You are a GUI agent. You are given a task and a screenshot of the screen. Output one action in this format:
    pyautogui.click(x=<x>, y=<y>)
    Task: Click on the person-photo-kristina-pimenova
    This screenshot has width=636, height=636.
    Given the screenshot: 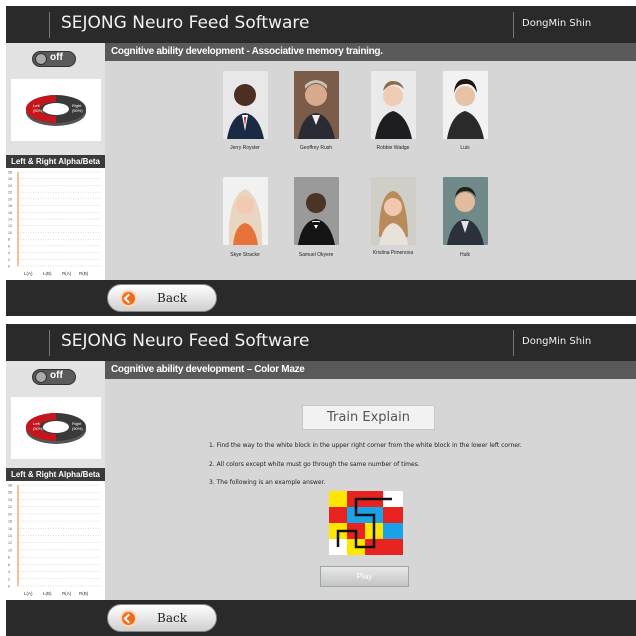 What is the action you would take?
    pyautogui.click(x=393, y=211)
    